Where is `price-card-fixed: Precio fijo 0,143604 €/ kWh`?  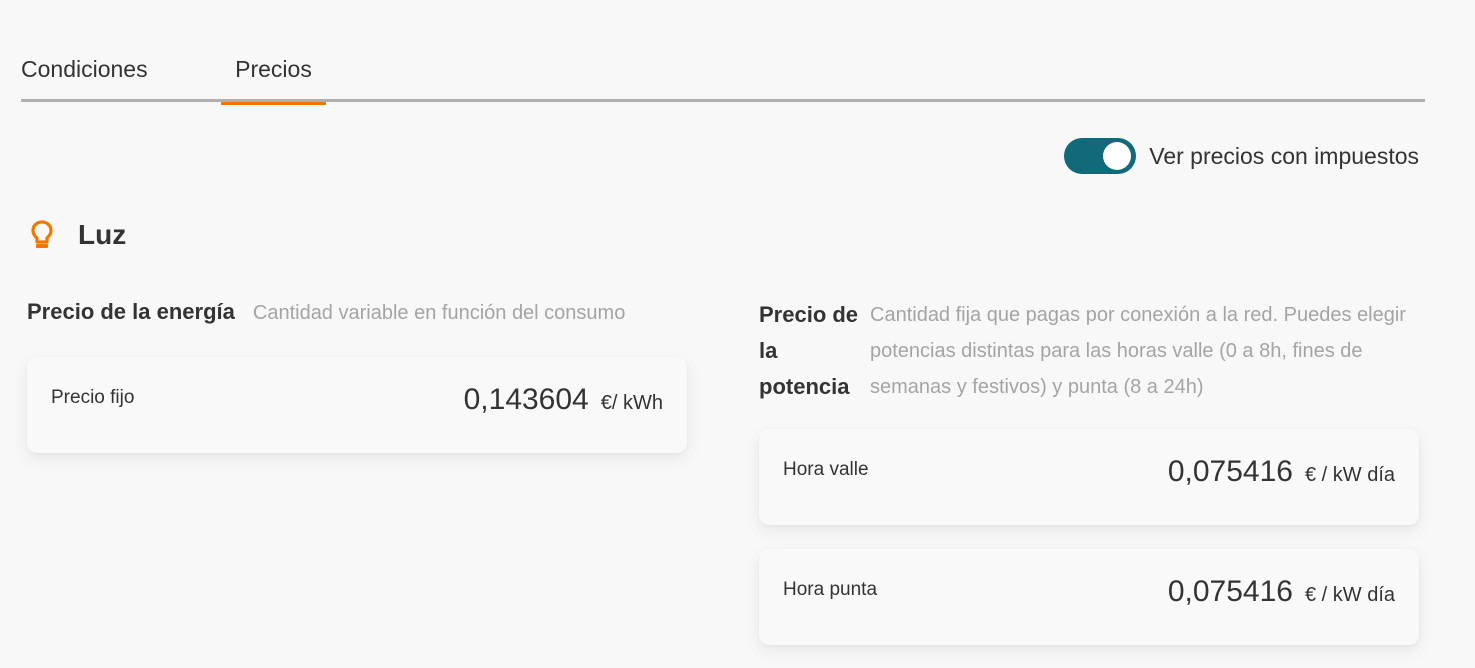 price-card-fixed: Precio fijo 0,143604 €/ kWh is located at coordinates (357, 405).